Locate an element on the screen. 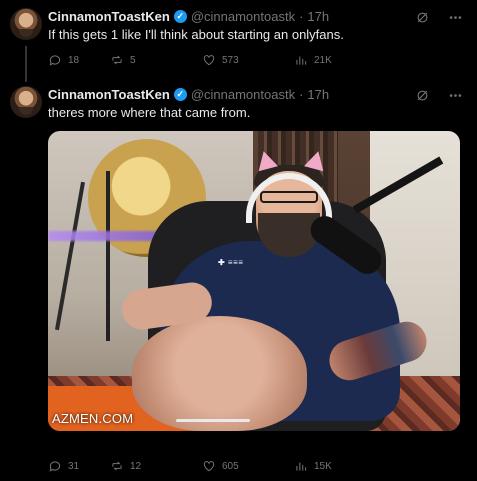 The image size is (477, 481). watermark-text: AZMEN.COM is located at coordinates (93, 418).